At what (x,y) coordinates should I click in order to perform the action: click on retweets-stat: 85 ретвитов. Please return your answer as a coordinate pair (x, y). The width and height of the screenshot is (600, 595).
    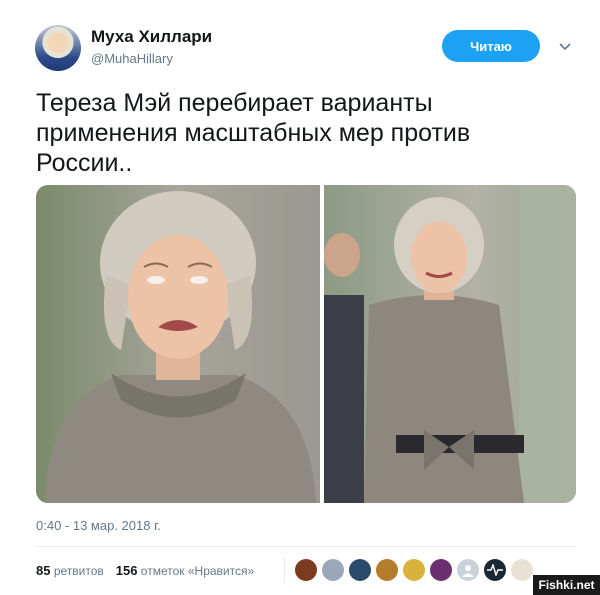
    Looking at the image, I should click on (70, 570).